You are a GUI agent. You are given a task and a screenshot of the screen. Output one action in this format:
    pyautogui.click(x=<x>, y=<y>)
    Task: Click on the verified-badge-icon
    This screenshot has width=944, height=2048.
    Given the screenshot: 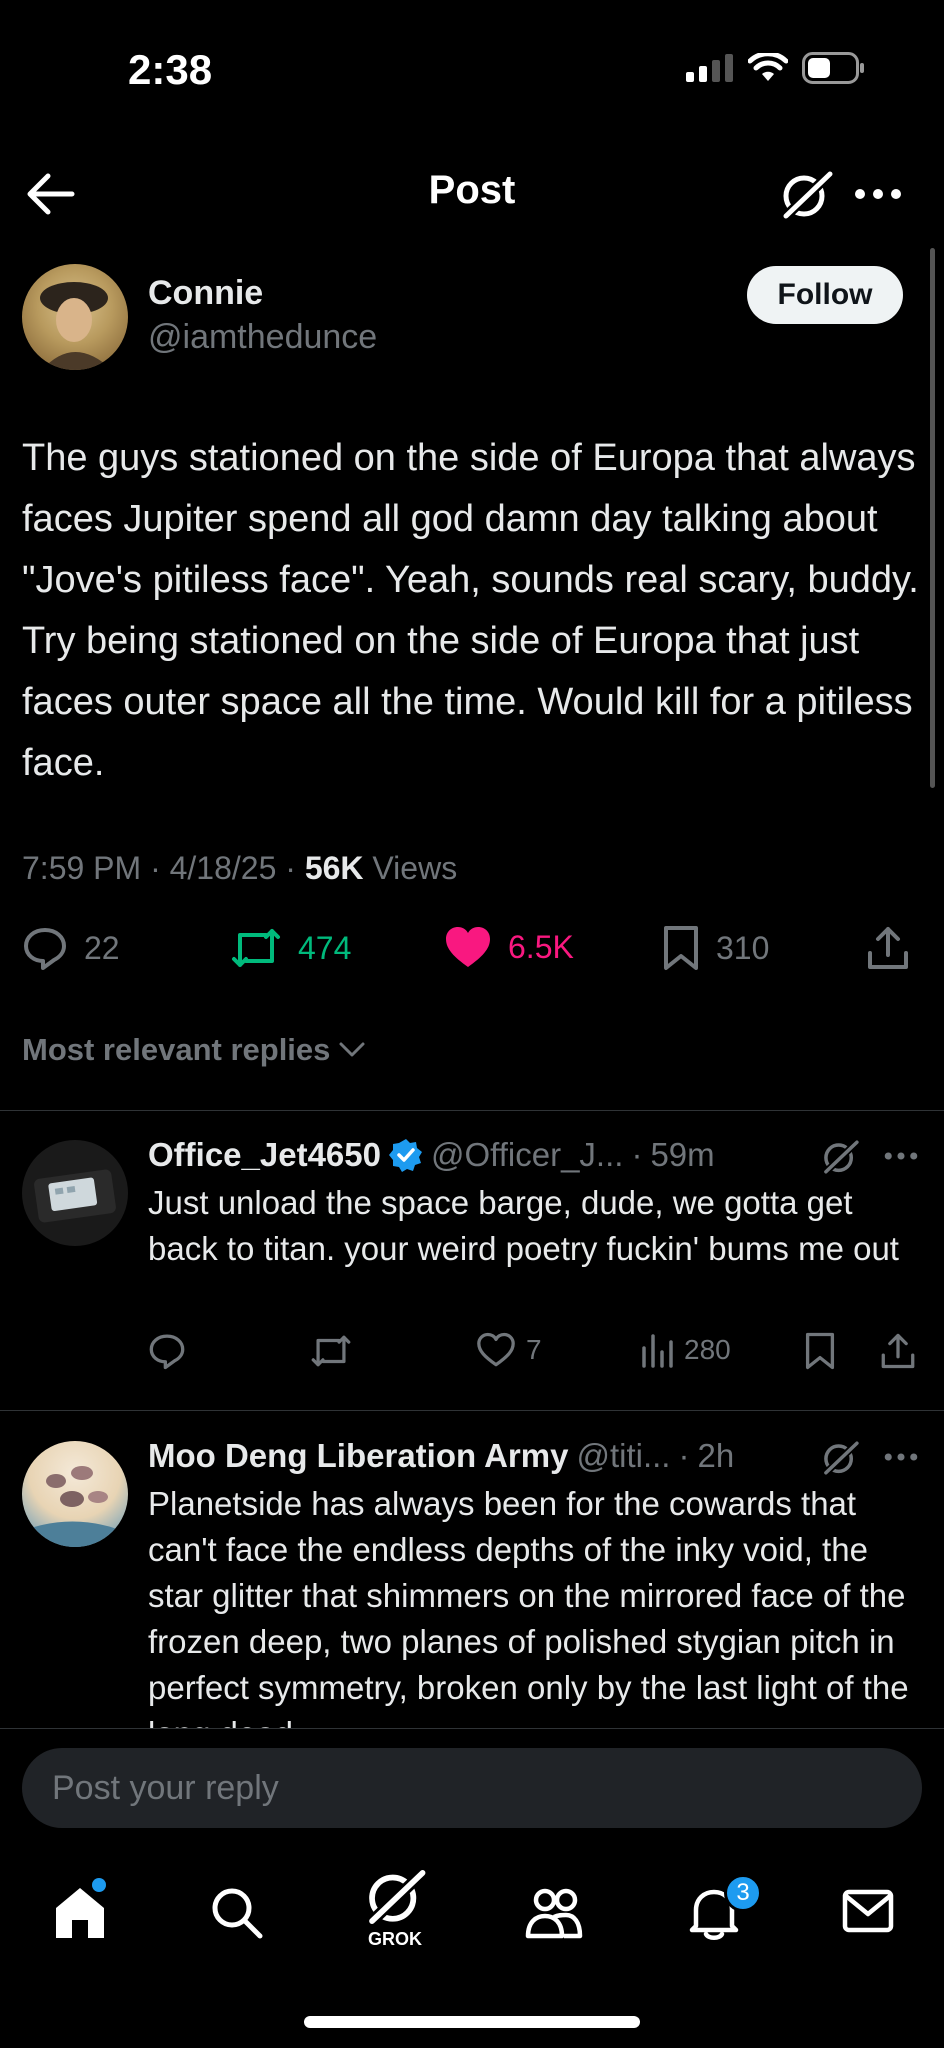 What is the action you would take?
    pyautogui.click(x=405, y=1155)
    